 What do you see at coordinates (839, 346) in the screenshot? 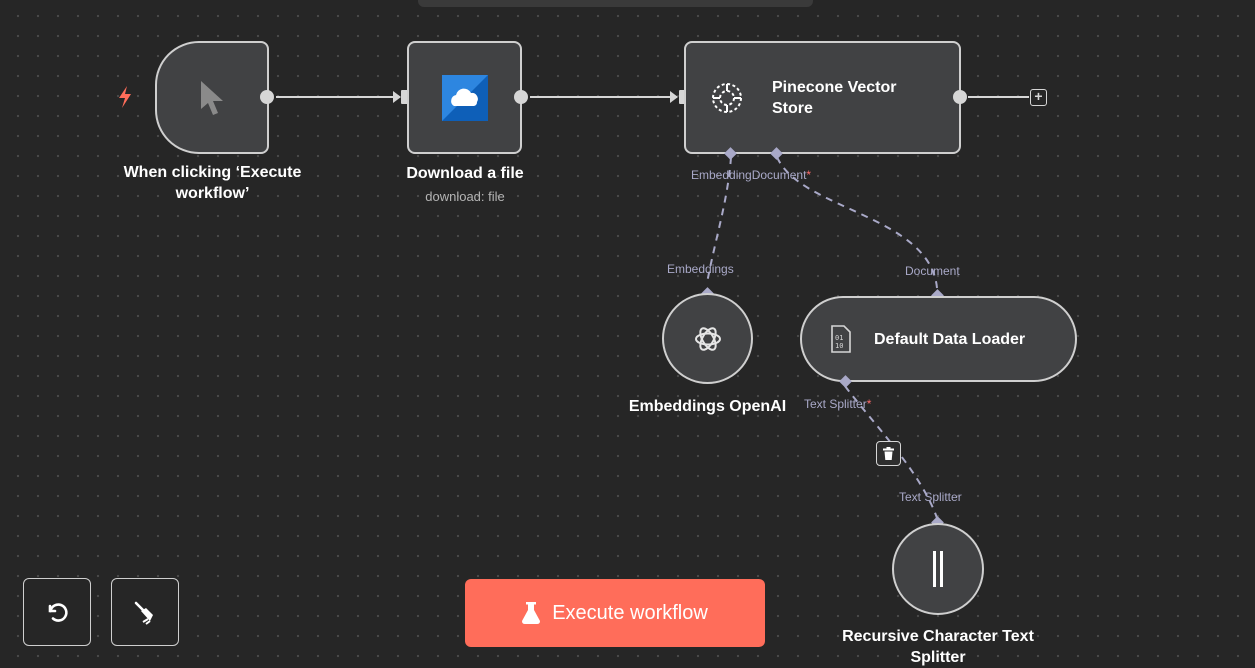
I see `svg-text: 10` at bounding box center [839, 346].